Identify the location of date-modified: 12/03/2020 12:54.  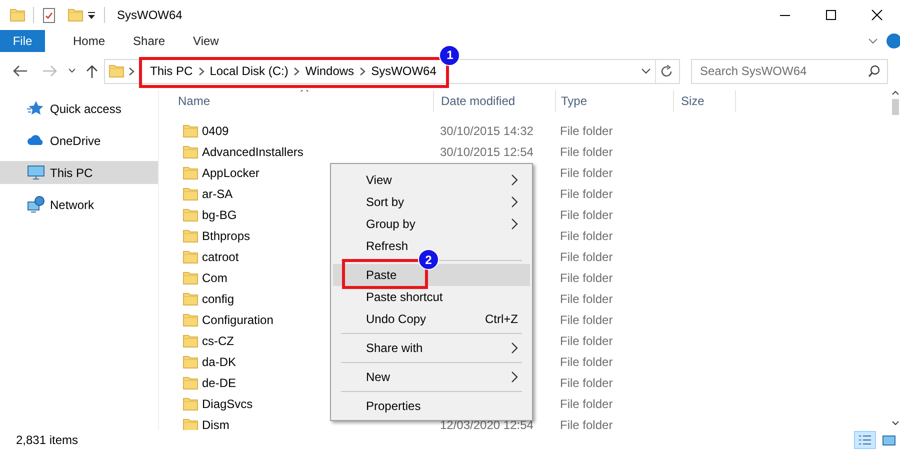
(487, 424).